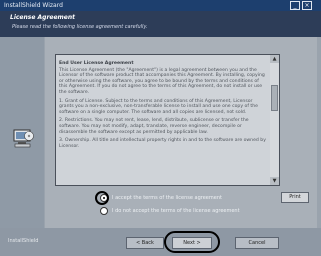 This screenshot has height=256, width=321. I want to click on computer-icon, so click(23, 138).